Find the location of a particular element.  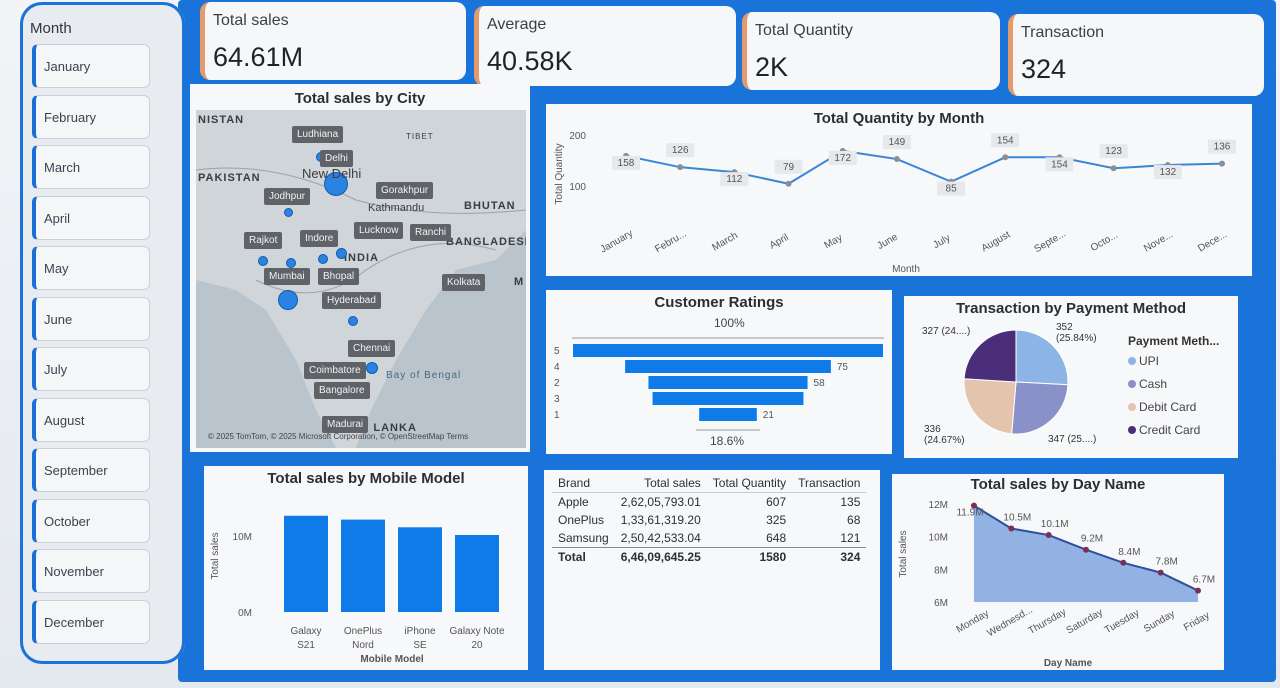

table-cell: 121 is located at coordinates (850, 538).